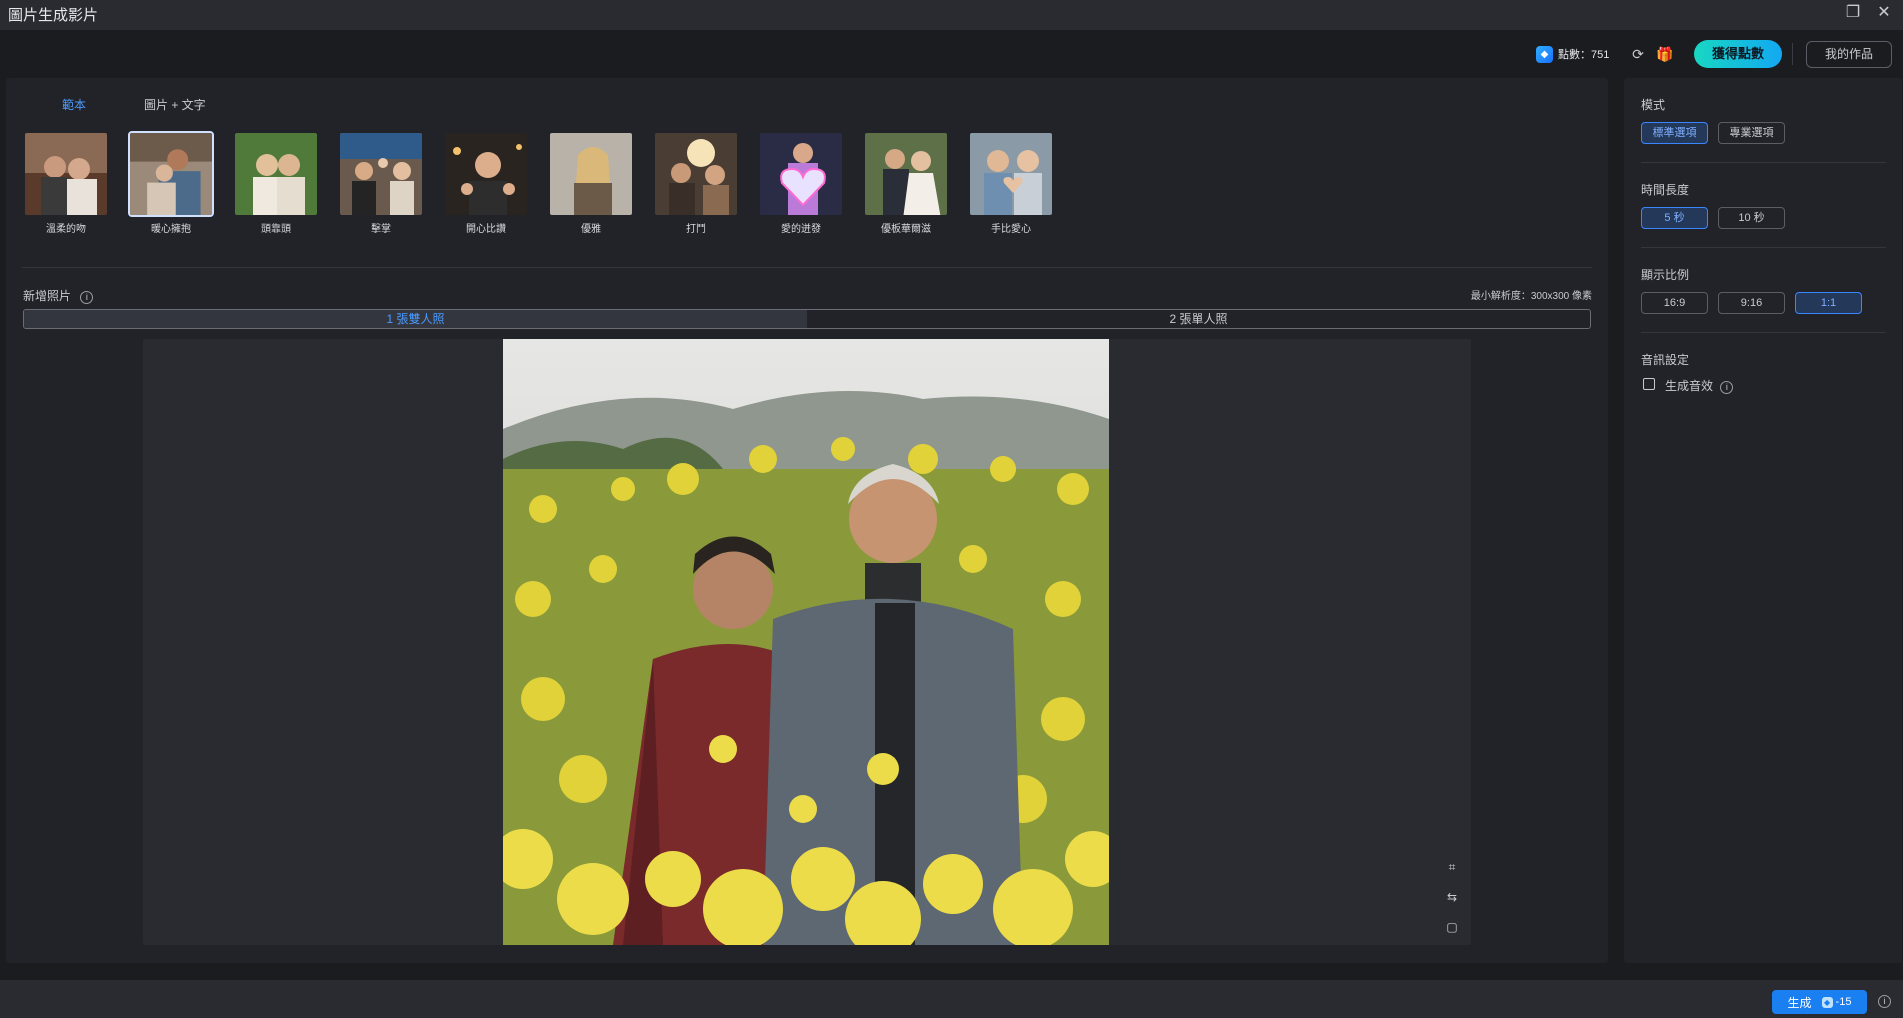 The image size is (1903, 1018). Describe the element at coordinates (1799, 1002) in the screenshot. I see `generate-label: 生成` at that location.